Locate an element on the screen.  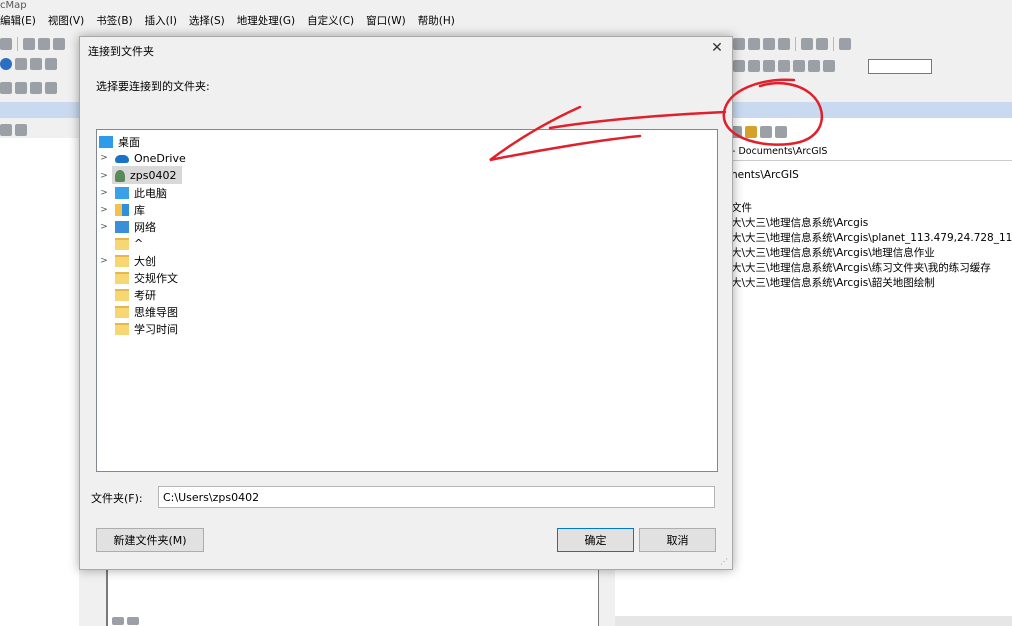
annotation-arrow is located at coordinates (608, 133).